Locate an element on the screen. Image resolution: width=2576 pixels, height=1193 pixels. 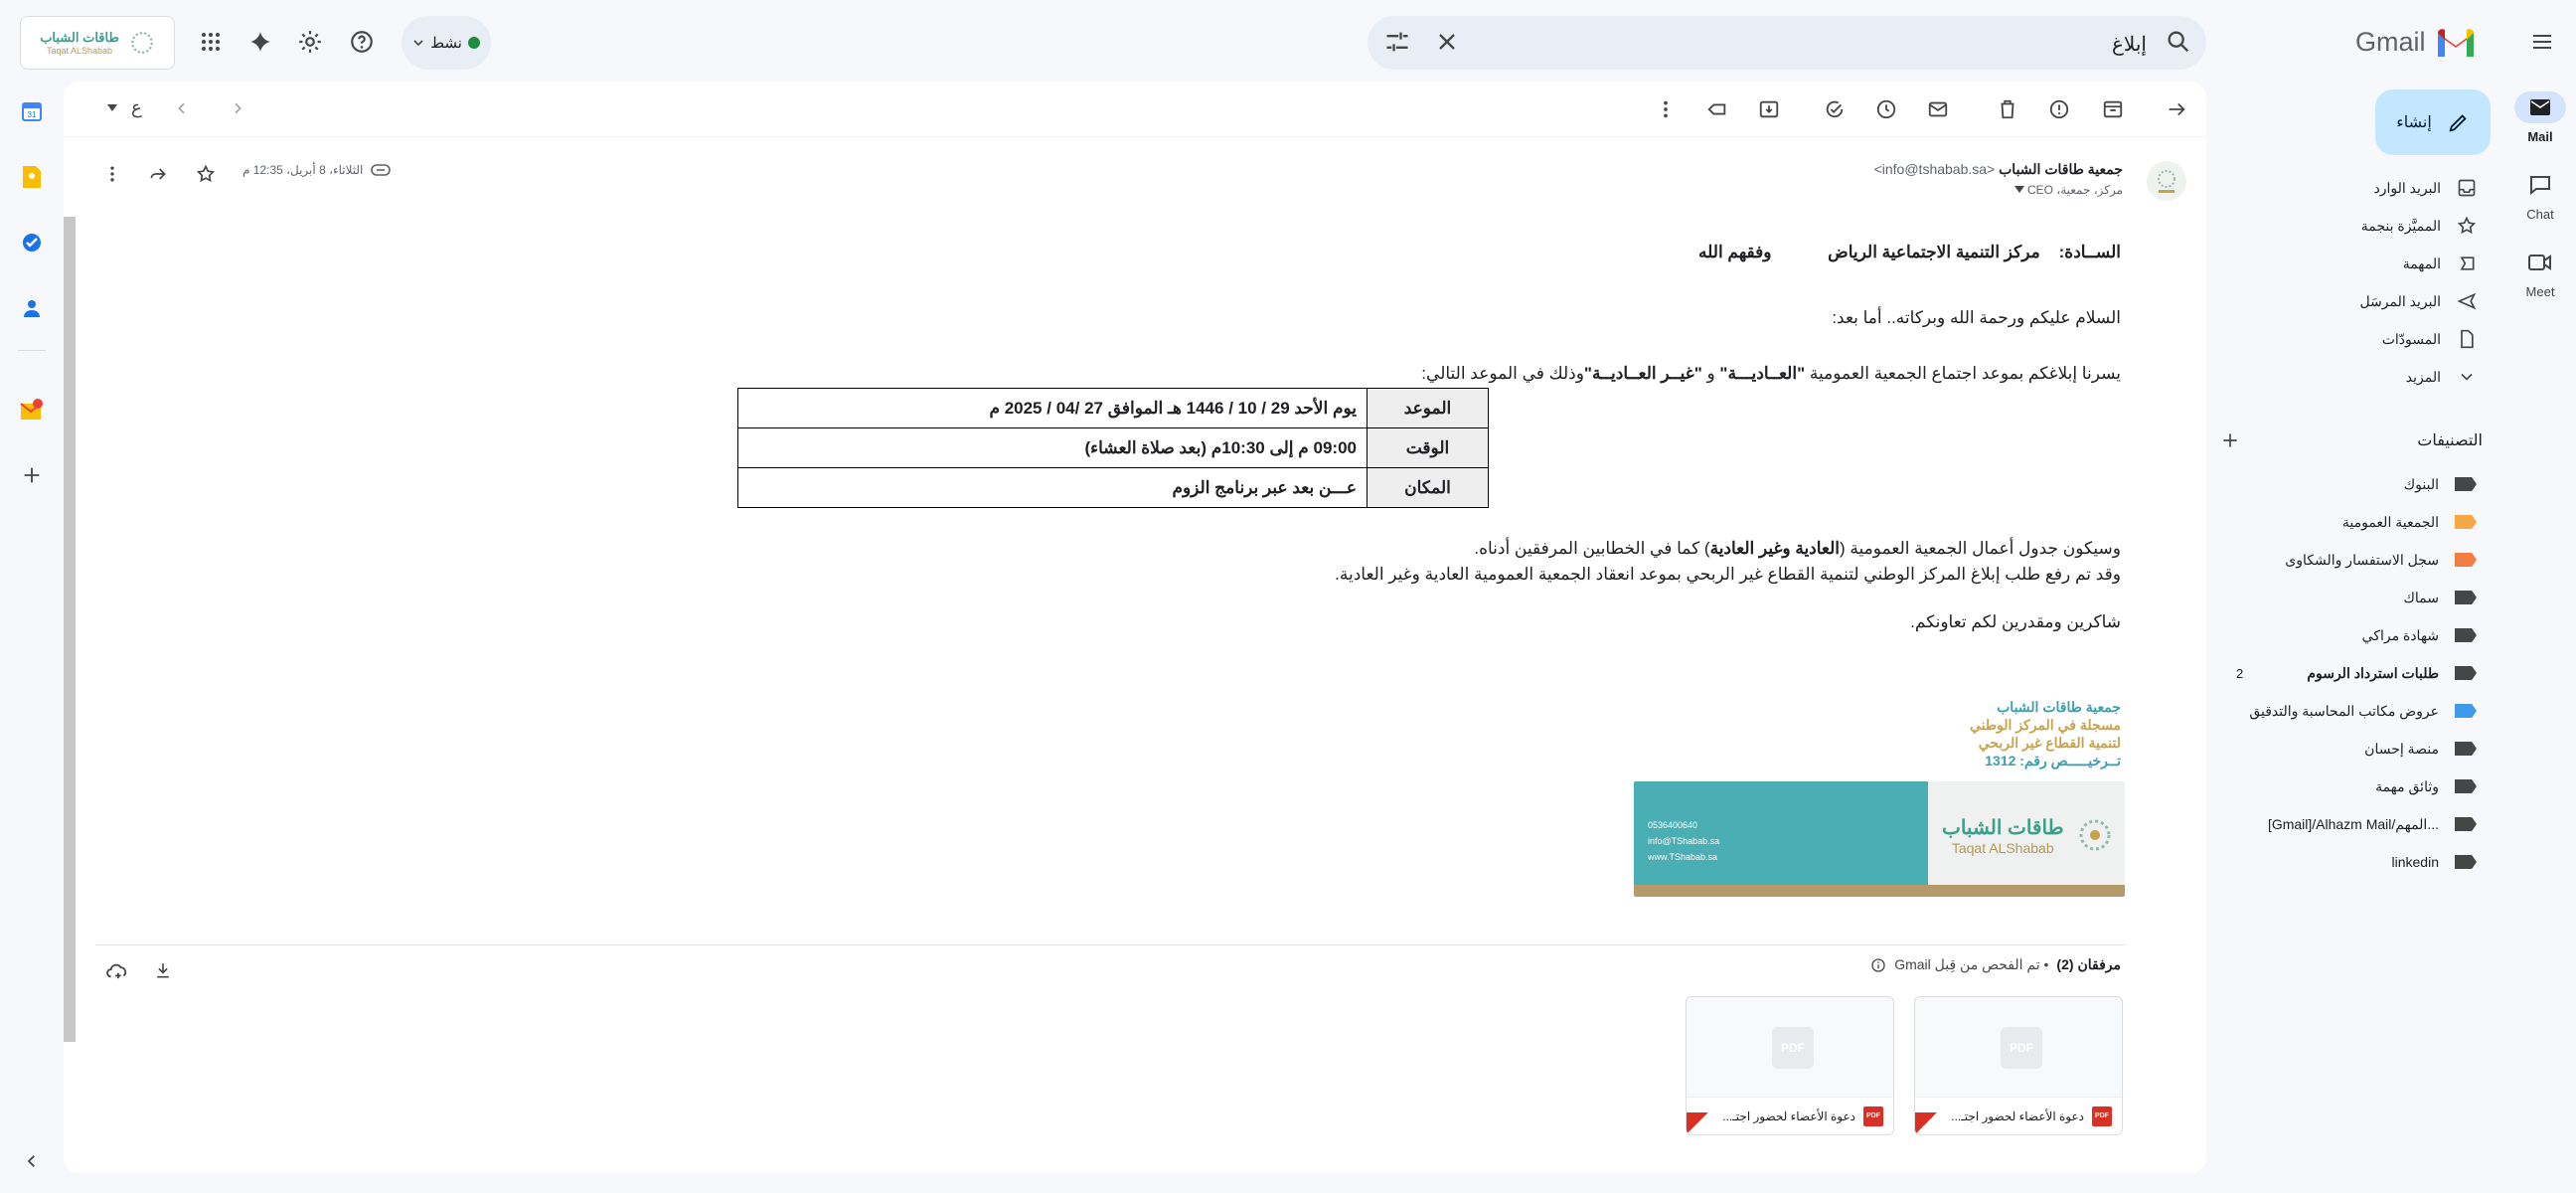
calendar-icon: 31 is located at coordinates (32, 111).